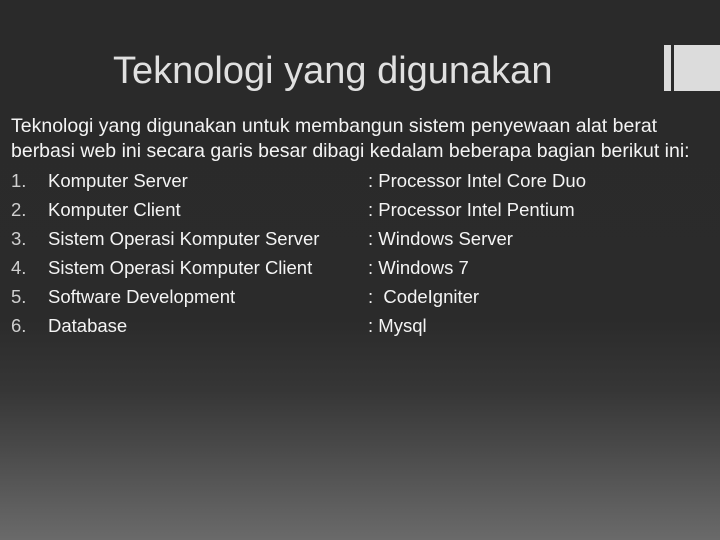 Image resolution: width=720 pixels, height=540 pixels. I want to click on item-number: 6., so click(19, 325).